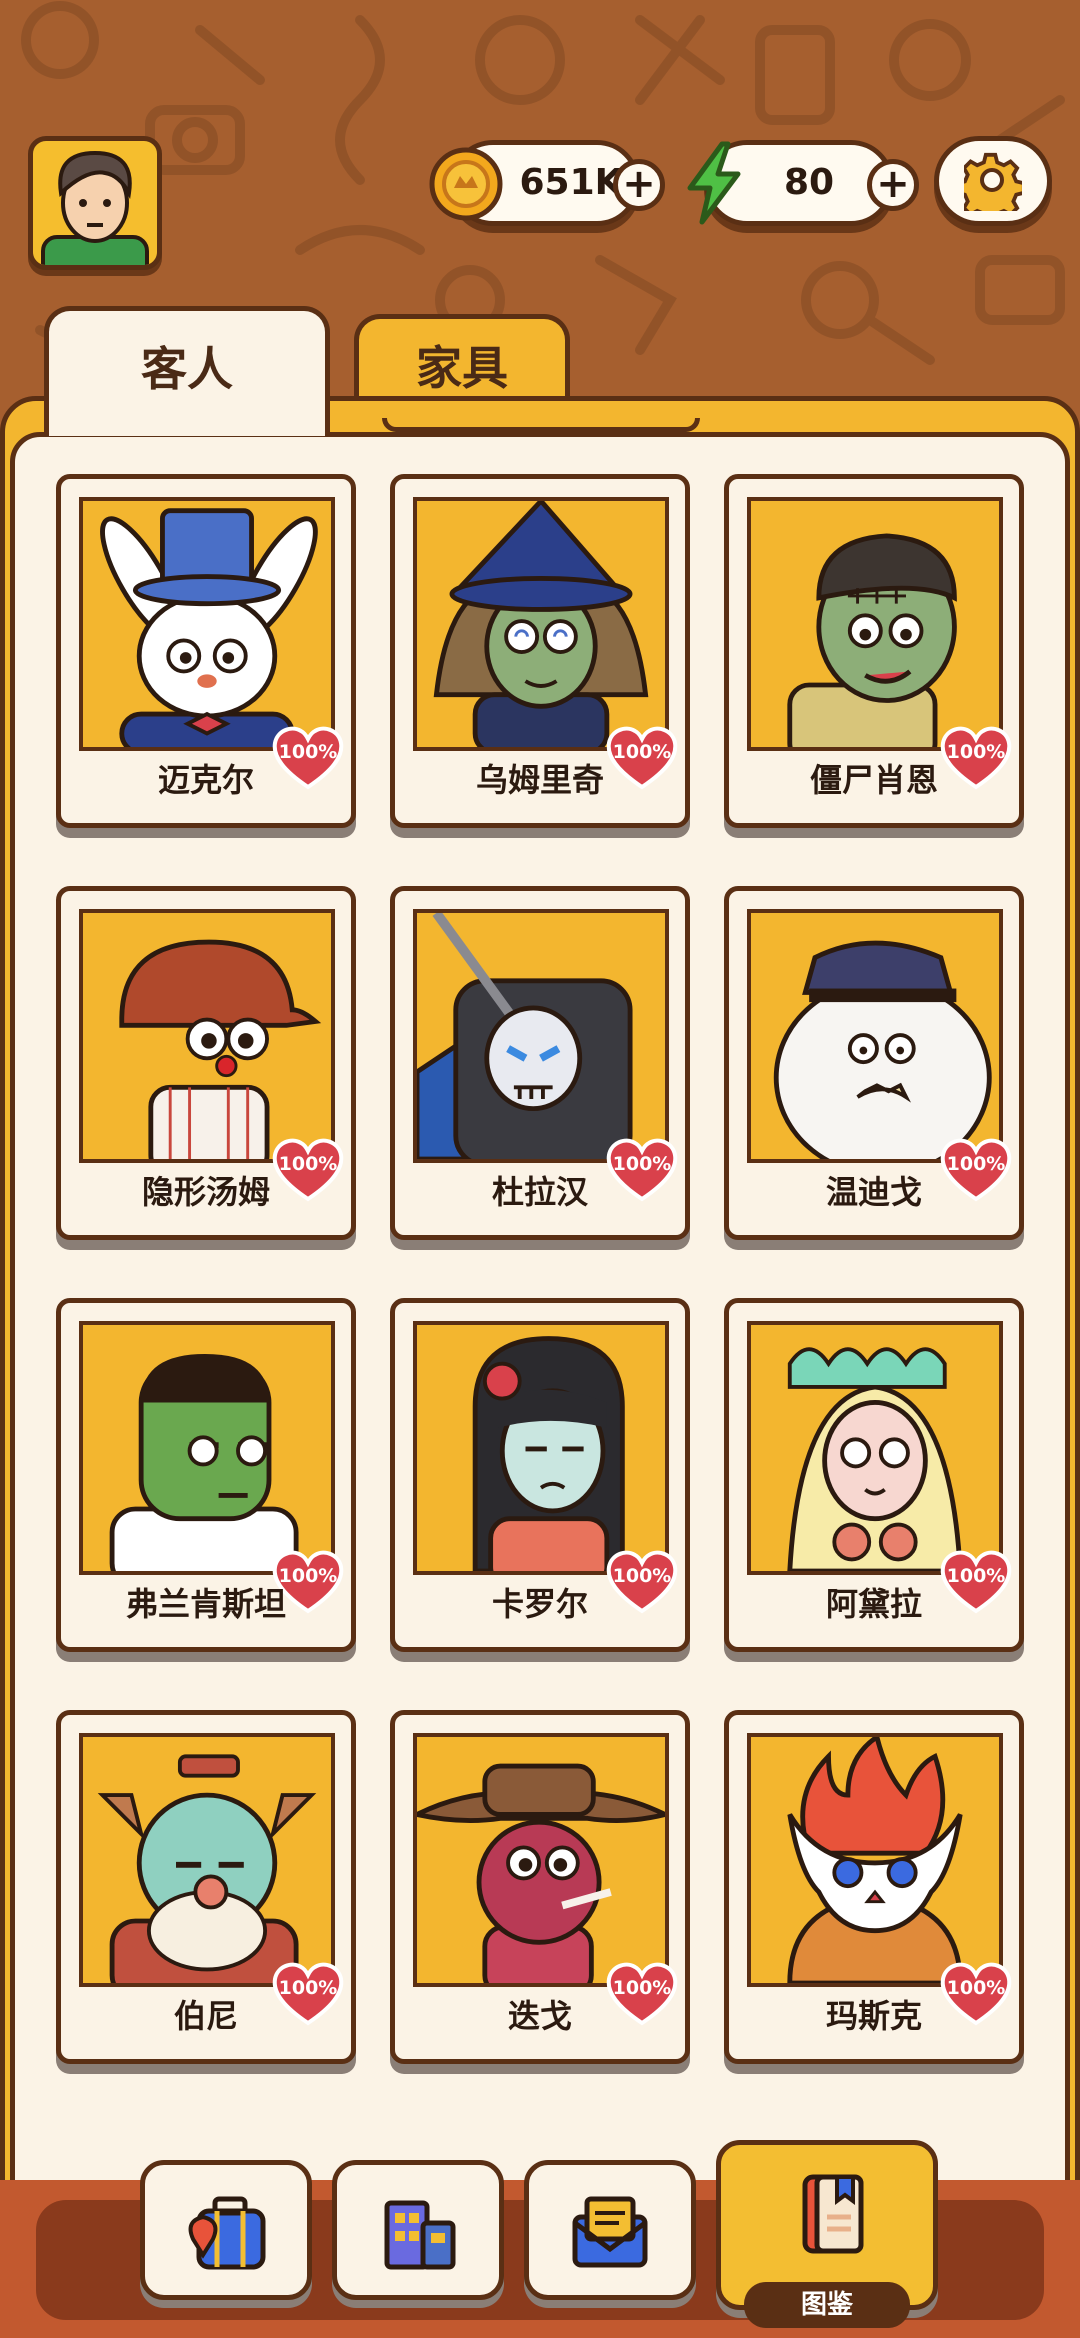 The height and width of the screenshot is (2338, 1080). I want to click on old-goblin-icon, so click(207, 1868).